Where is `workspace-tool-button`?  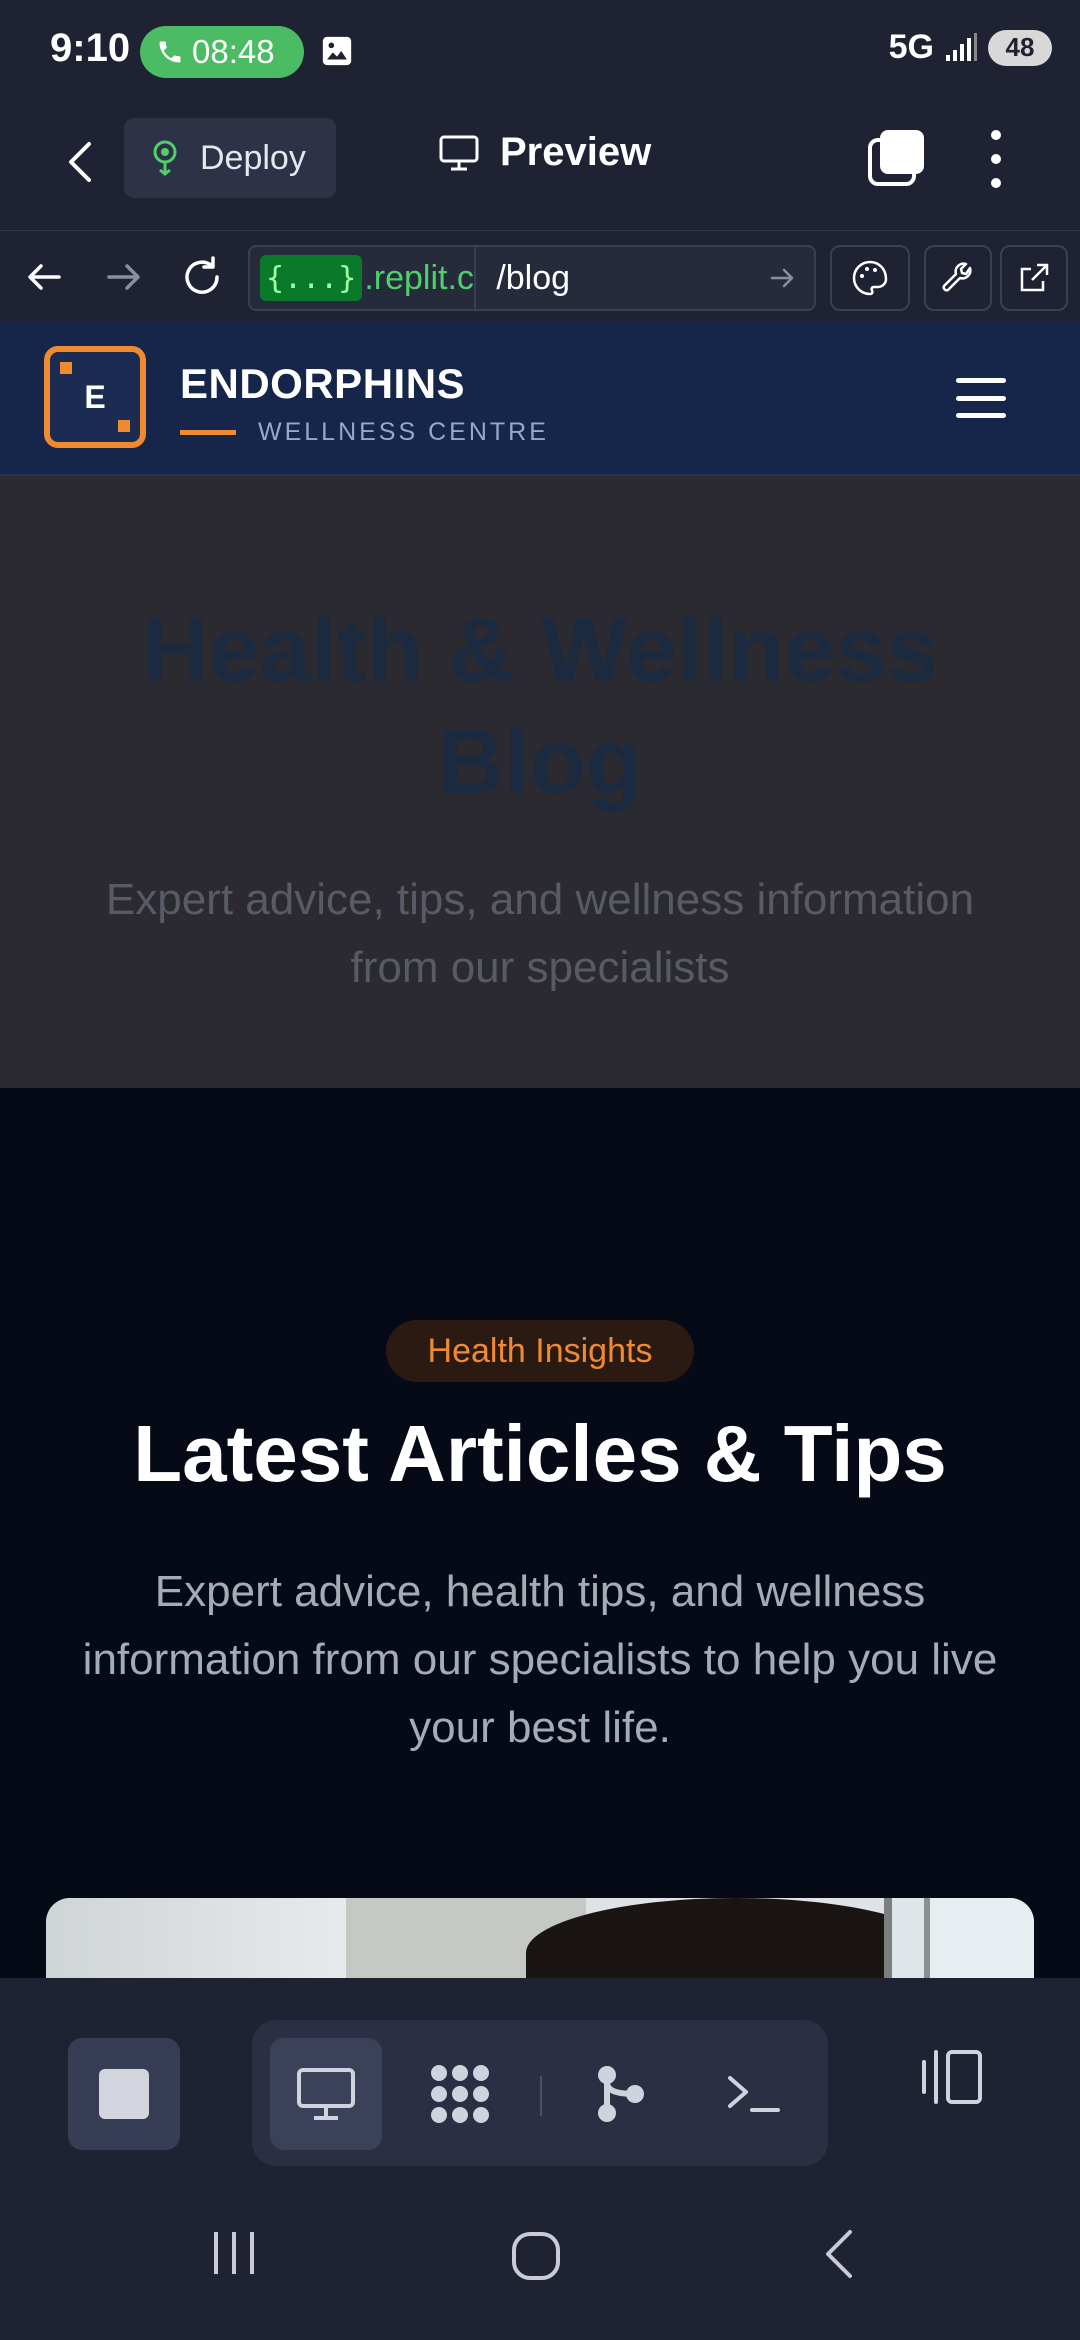 workspace-tool-button is located at coordinates (460, 2094).